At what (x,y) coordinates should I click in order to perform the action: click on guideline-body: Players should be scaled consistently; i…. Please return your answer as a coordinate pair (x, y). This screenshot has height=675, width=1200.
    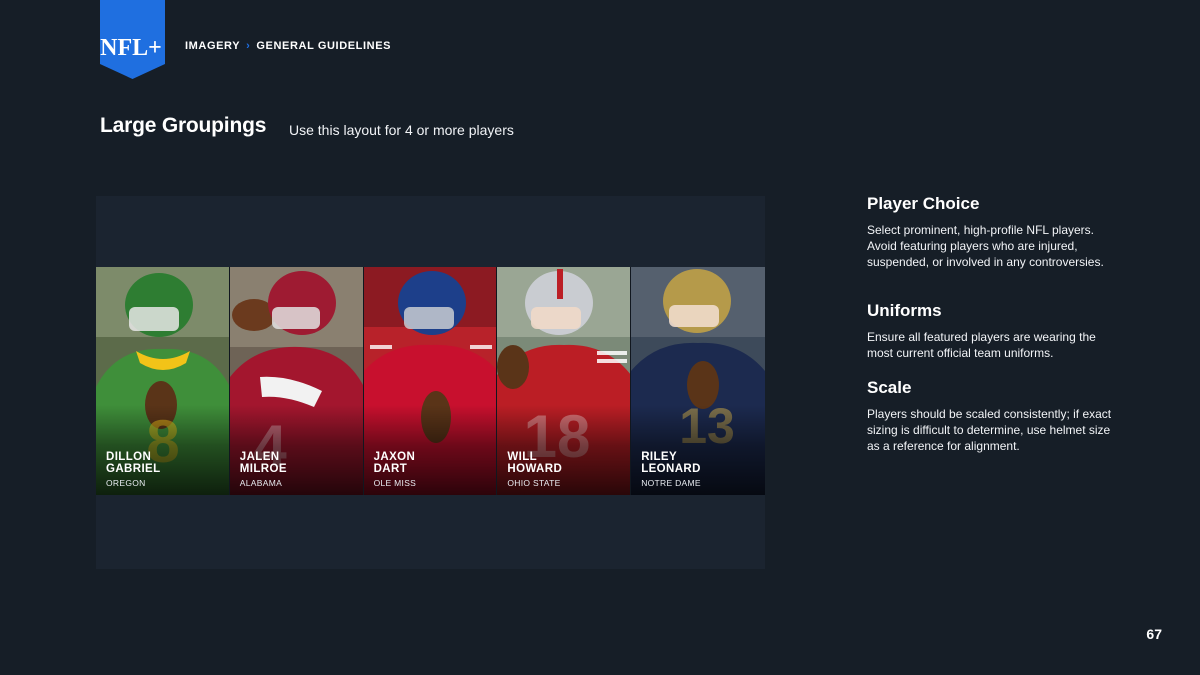
    Looking at the image, I should click on (989, 430).